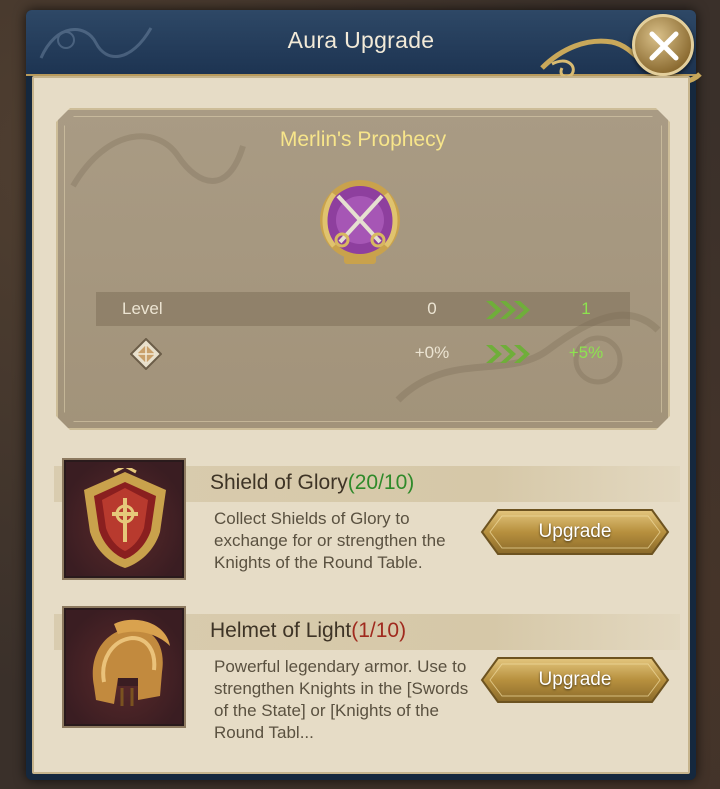  I want to click on item-count: (20/10), so click(381, 482).